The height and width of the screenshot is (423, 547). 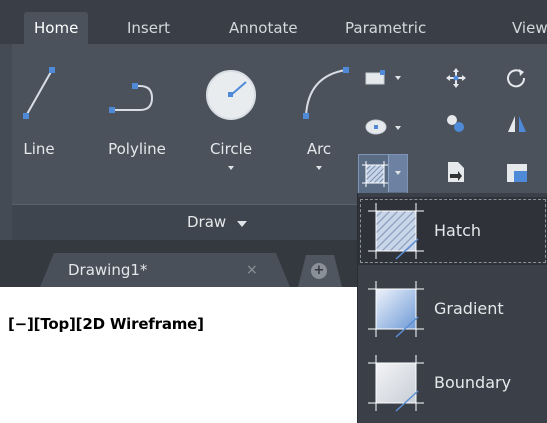 What do you see at coordinates (56, 28) in the screenshot?
I see `tab-home: Home` at bounding box center [56, 28].